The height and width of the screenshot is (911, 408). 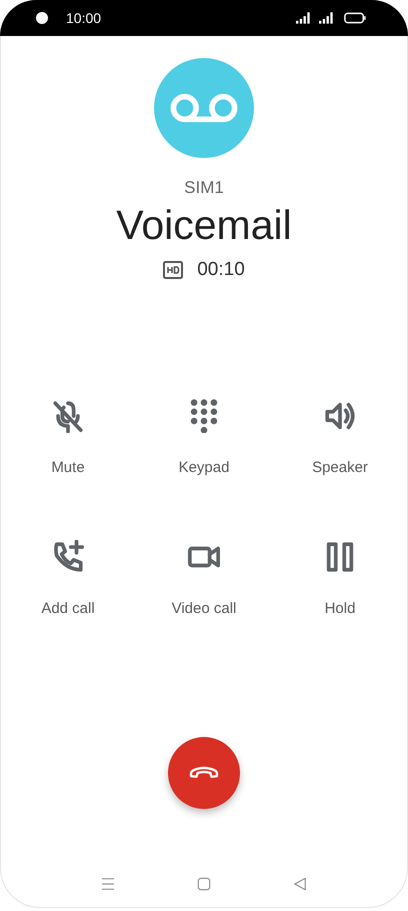 I want to click on back-icon, so click(x=300, y=884).